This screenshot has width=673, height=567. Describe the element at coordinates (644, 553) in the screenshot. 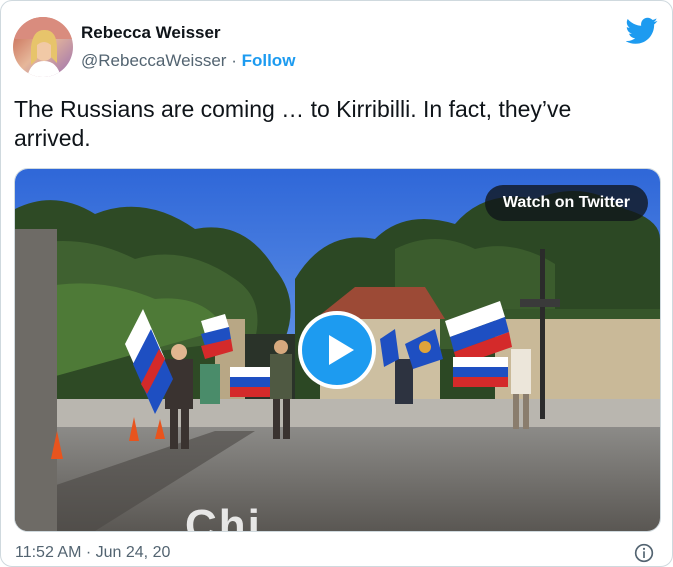

I see `info-icon` at that location.